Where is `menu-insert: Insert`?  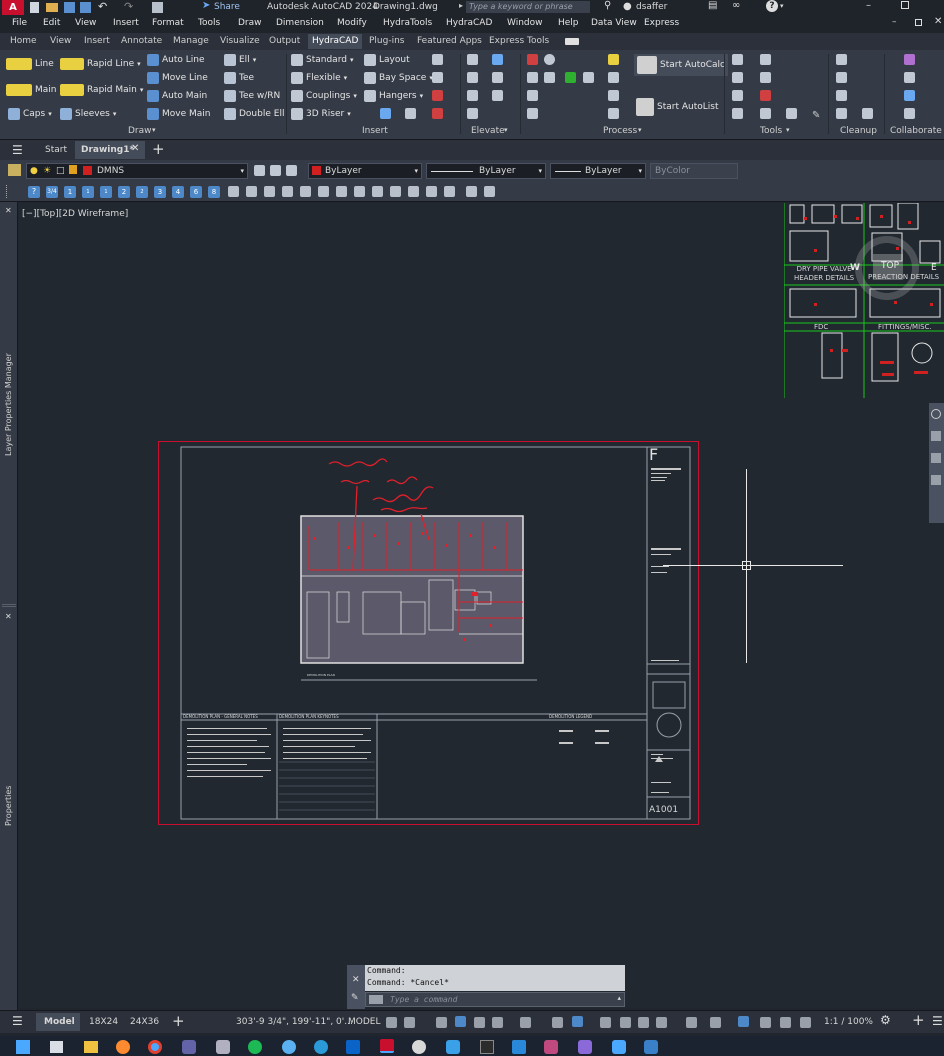
menu-insert: Insert is located at coordinates (126, 23).